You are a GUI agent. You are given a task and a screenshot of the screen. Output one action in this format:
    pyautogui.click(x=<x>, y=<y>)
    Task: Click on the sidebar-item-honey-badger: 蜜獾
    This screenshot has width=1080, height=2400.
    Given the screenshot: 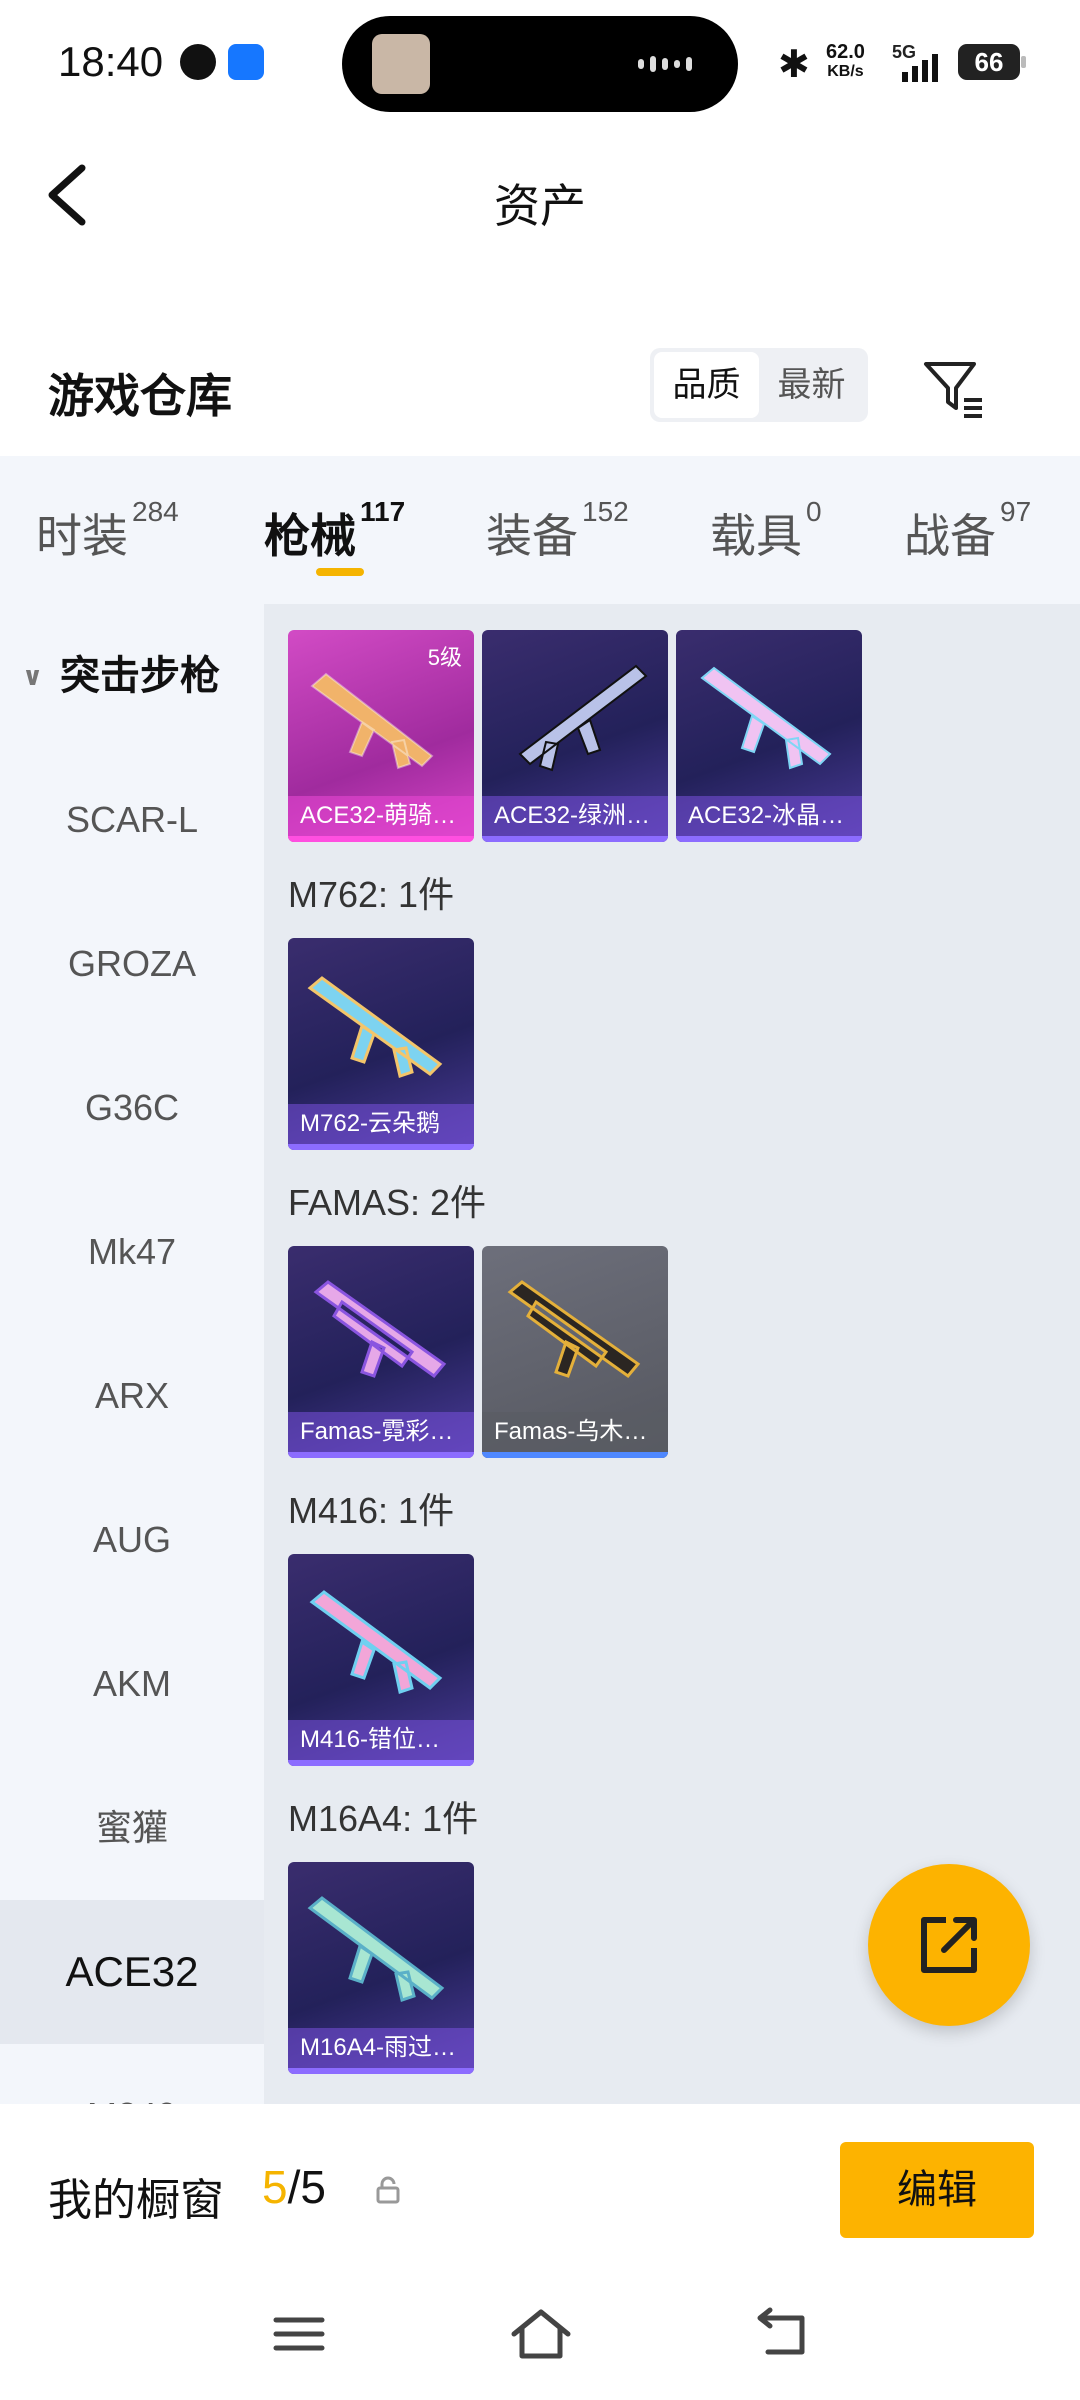 What is the action you would take?
    pyautogui.click(x=132, y=1828)
    